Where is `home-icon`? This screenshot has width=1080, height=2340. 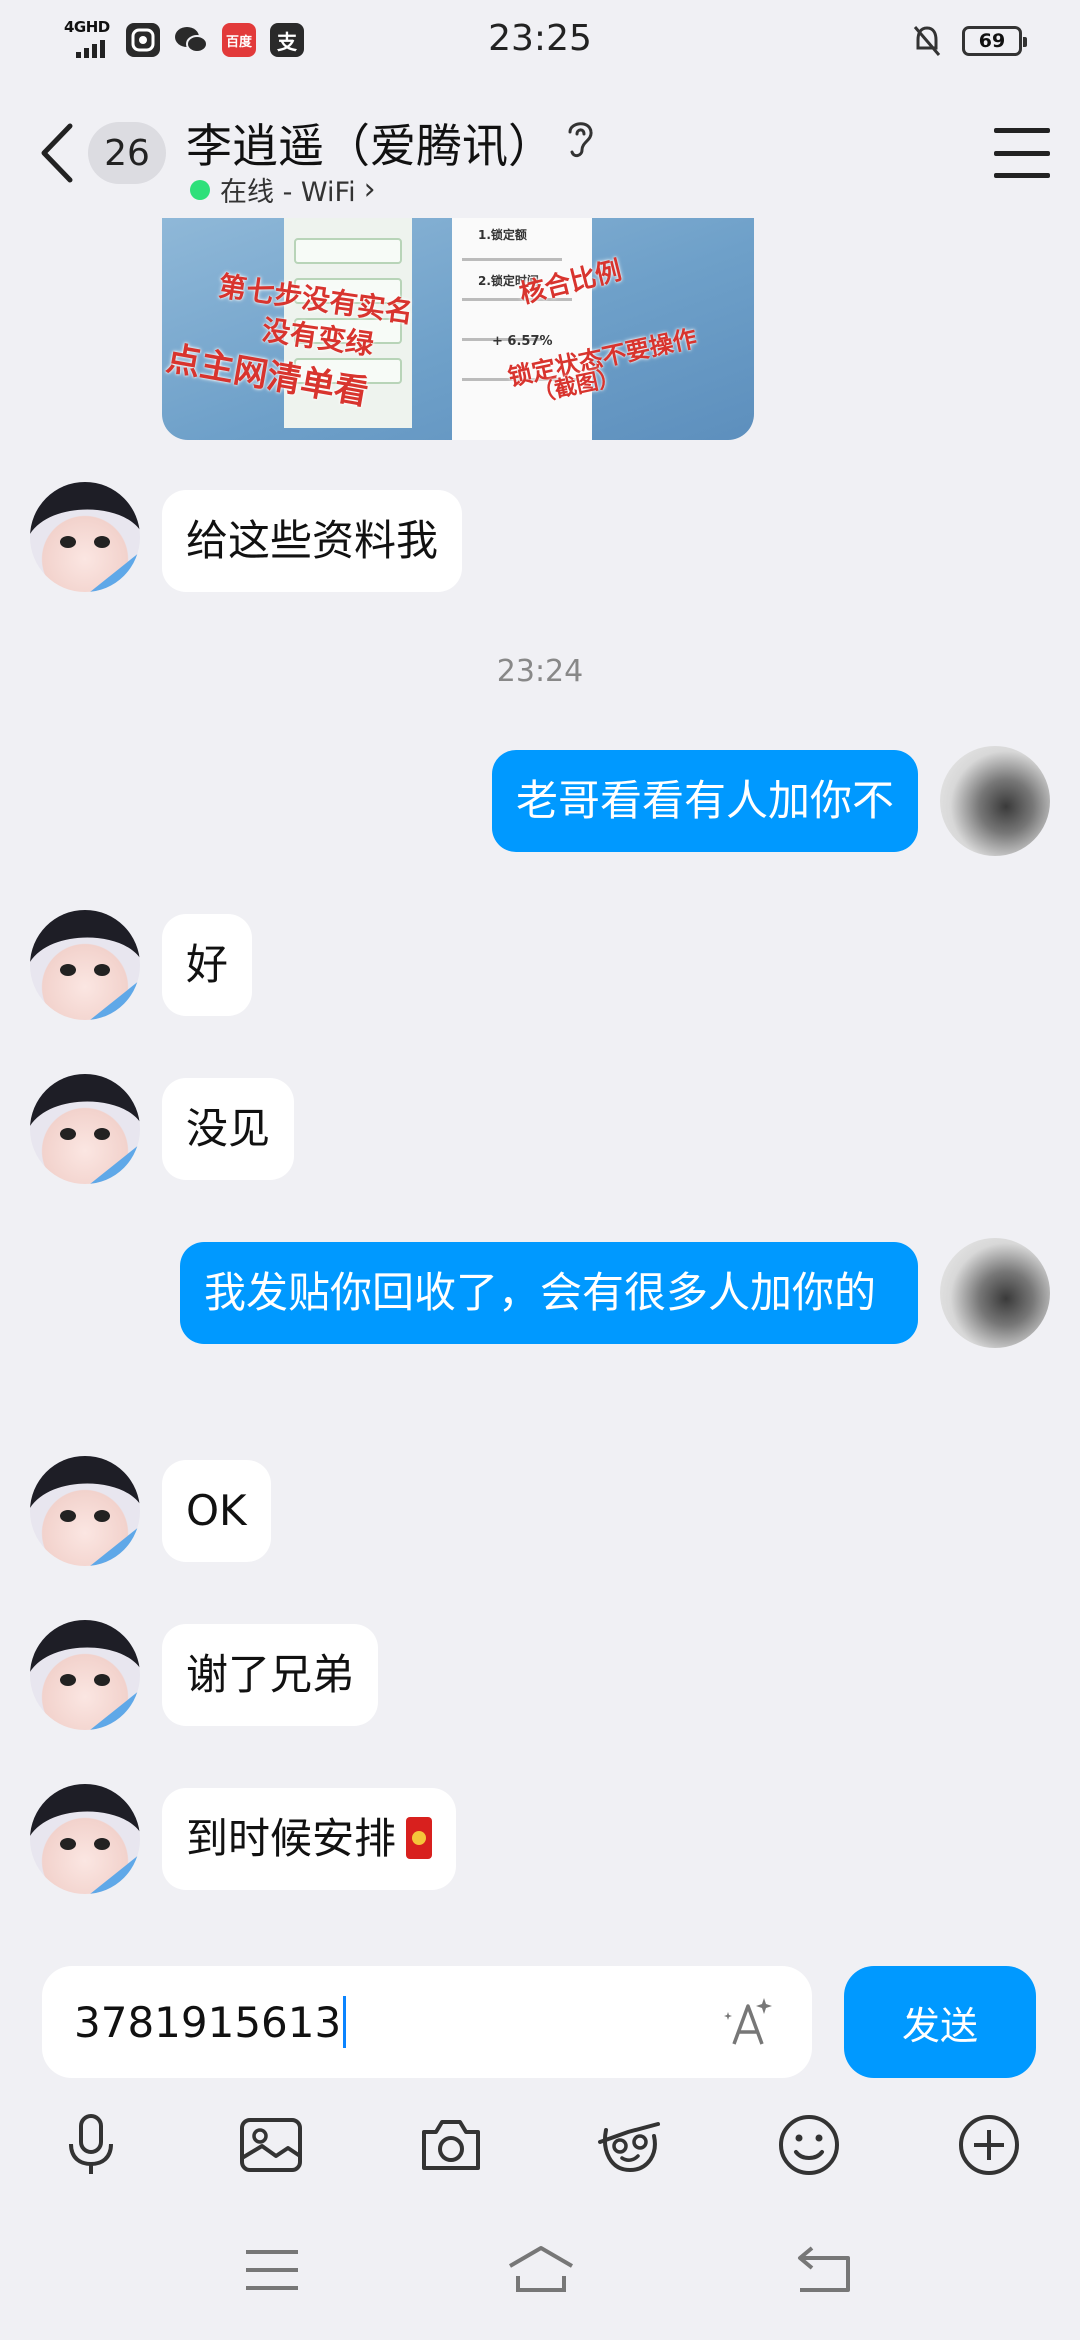 home-icon is located at coordinates (541, 2270).